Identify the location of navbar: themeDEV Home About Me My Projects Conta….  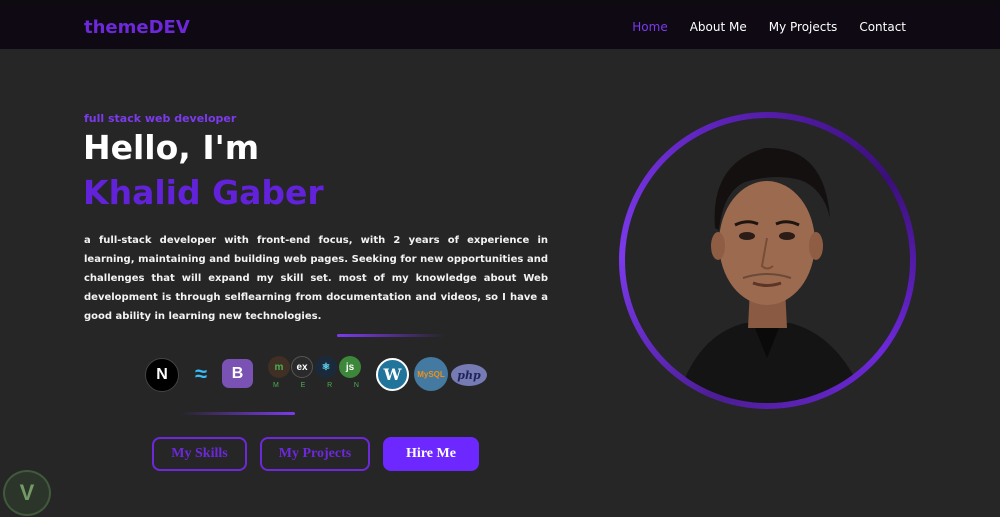
(500, 27).